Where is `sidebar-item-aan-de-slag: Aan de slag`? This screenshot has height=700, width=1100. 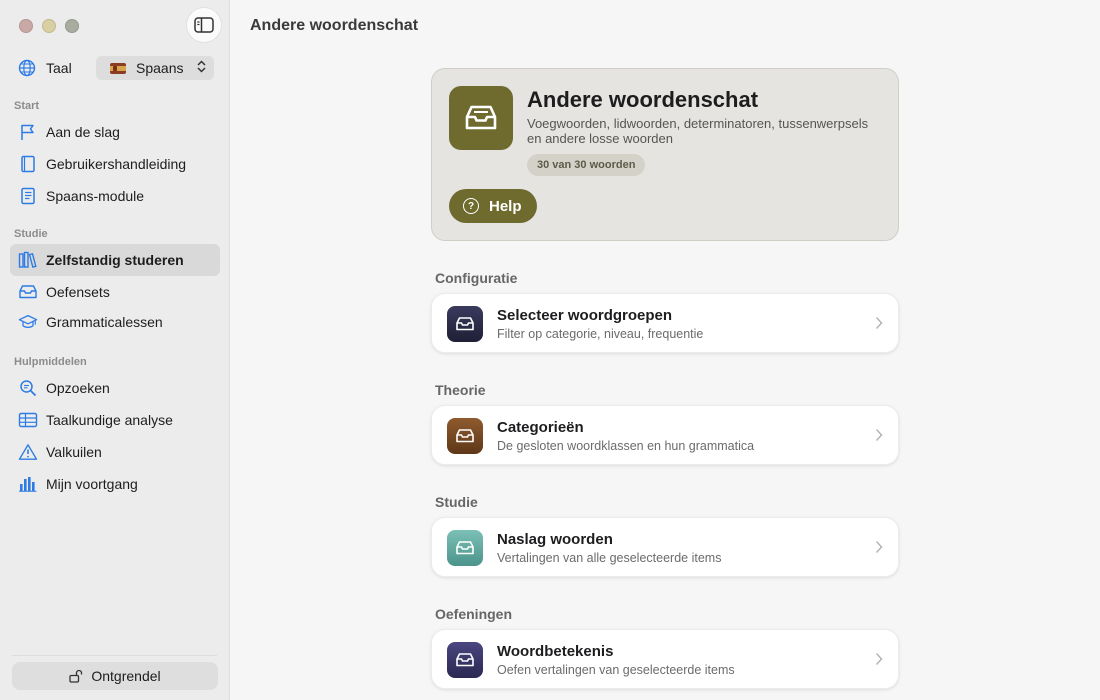 sidebar-item-aan-de-slag: Aan de slag is located at coordinates (115, 132).